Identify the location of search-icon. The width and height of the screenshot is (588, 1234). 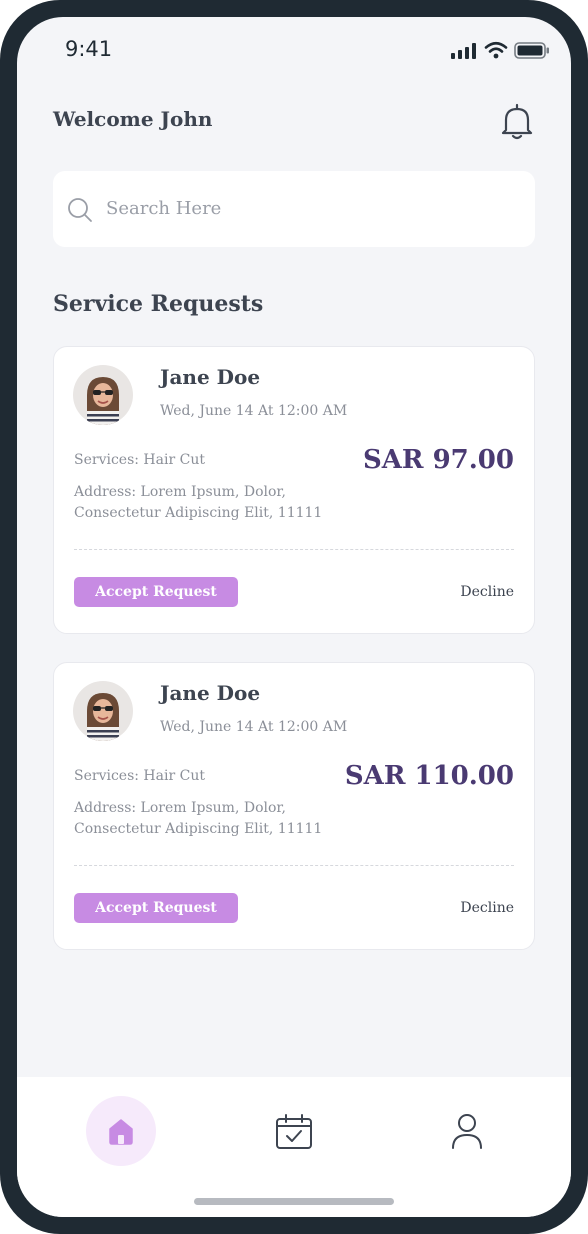
(80, 210).